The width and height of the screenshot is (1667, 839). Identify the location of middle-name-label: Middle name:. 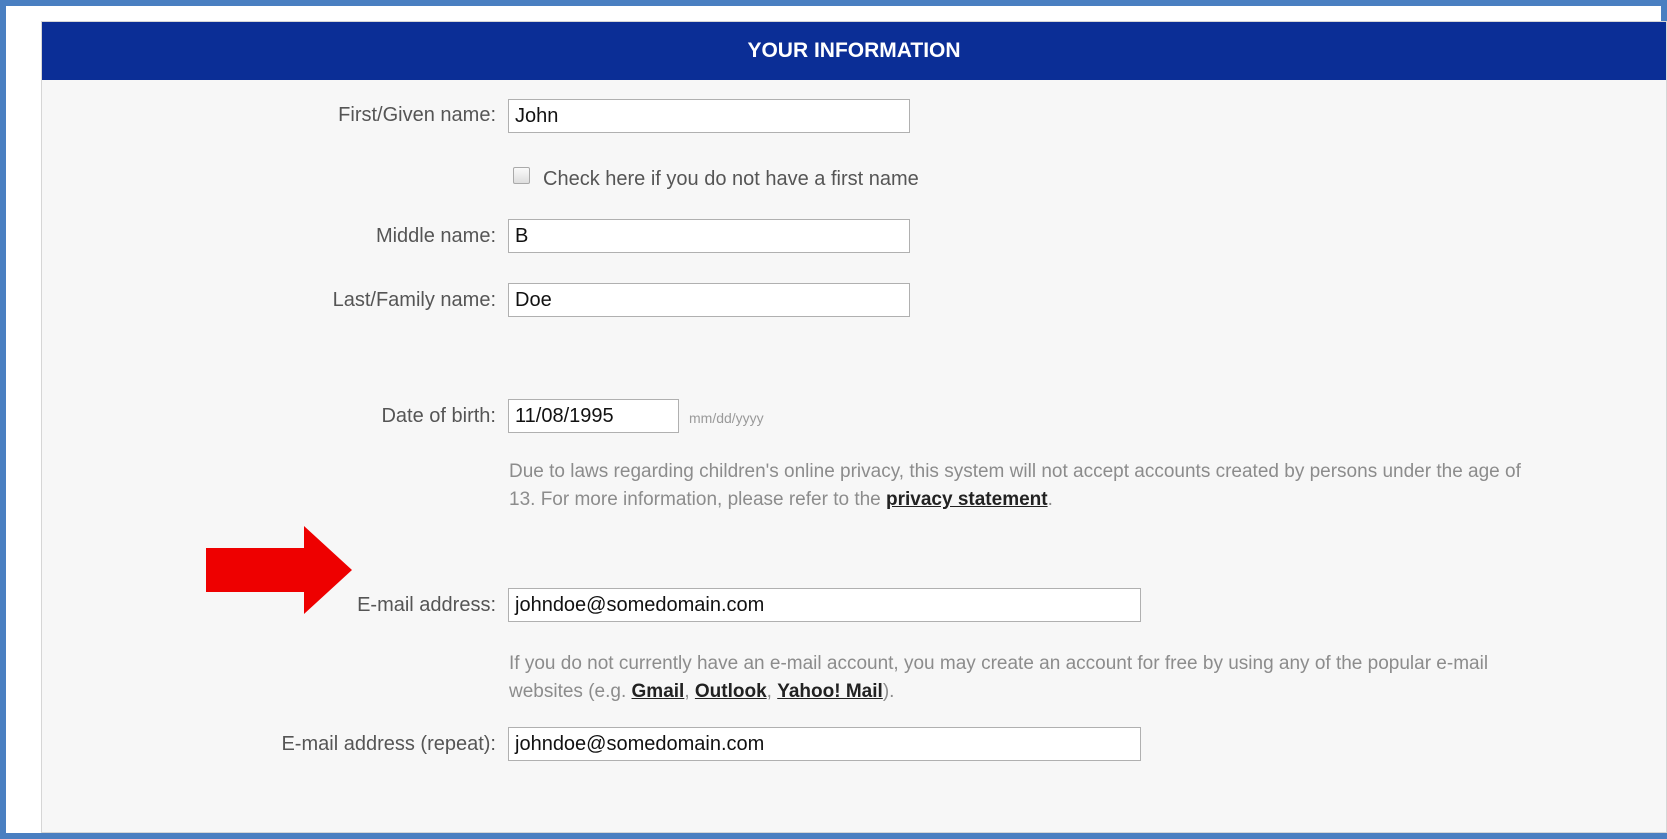
(435, 236).